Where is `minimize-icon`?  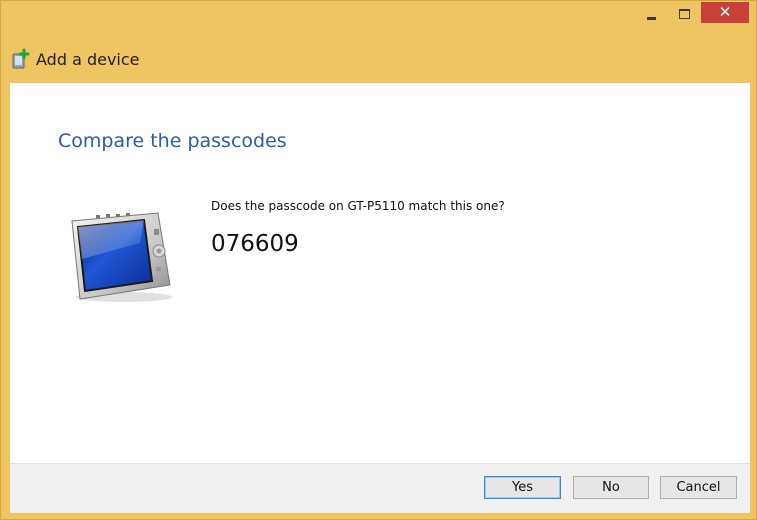
minimize-icon is located at coordinates (651, 18).